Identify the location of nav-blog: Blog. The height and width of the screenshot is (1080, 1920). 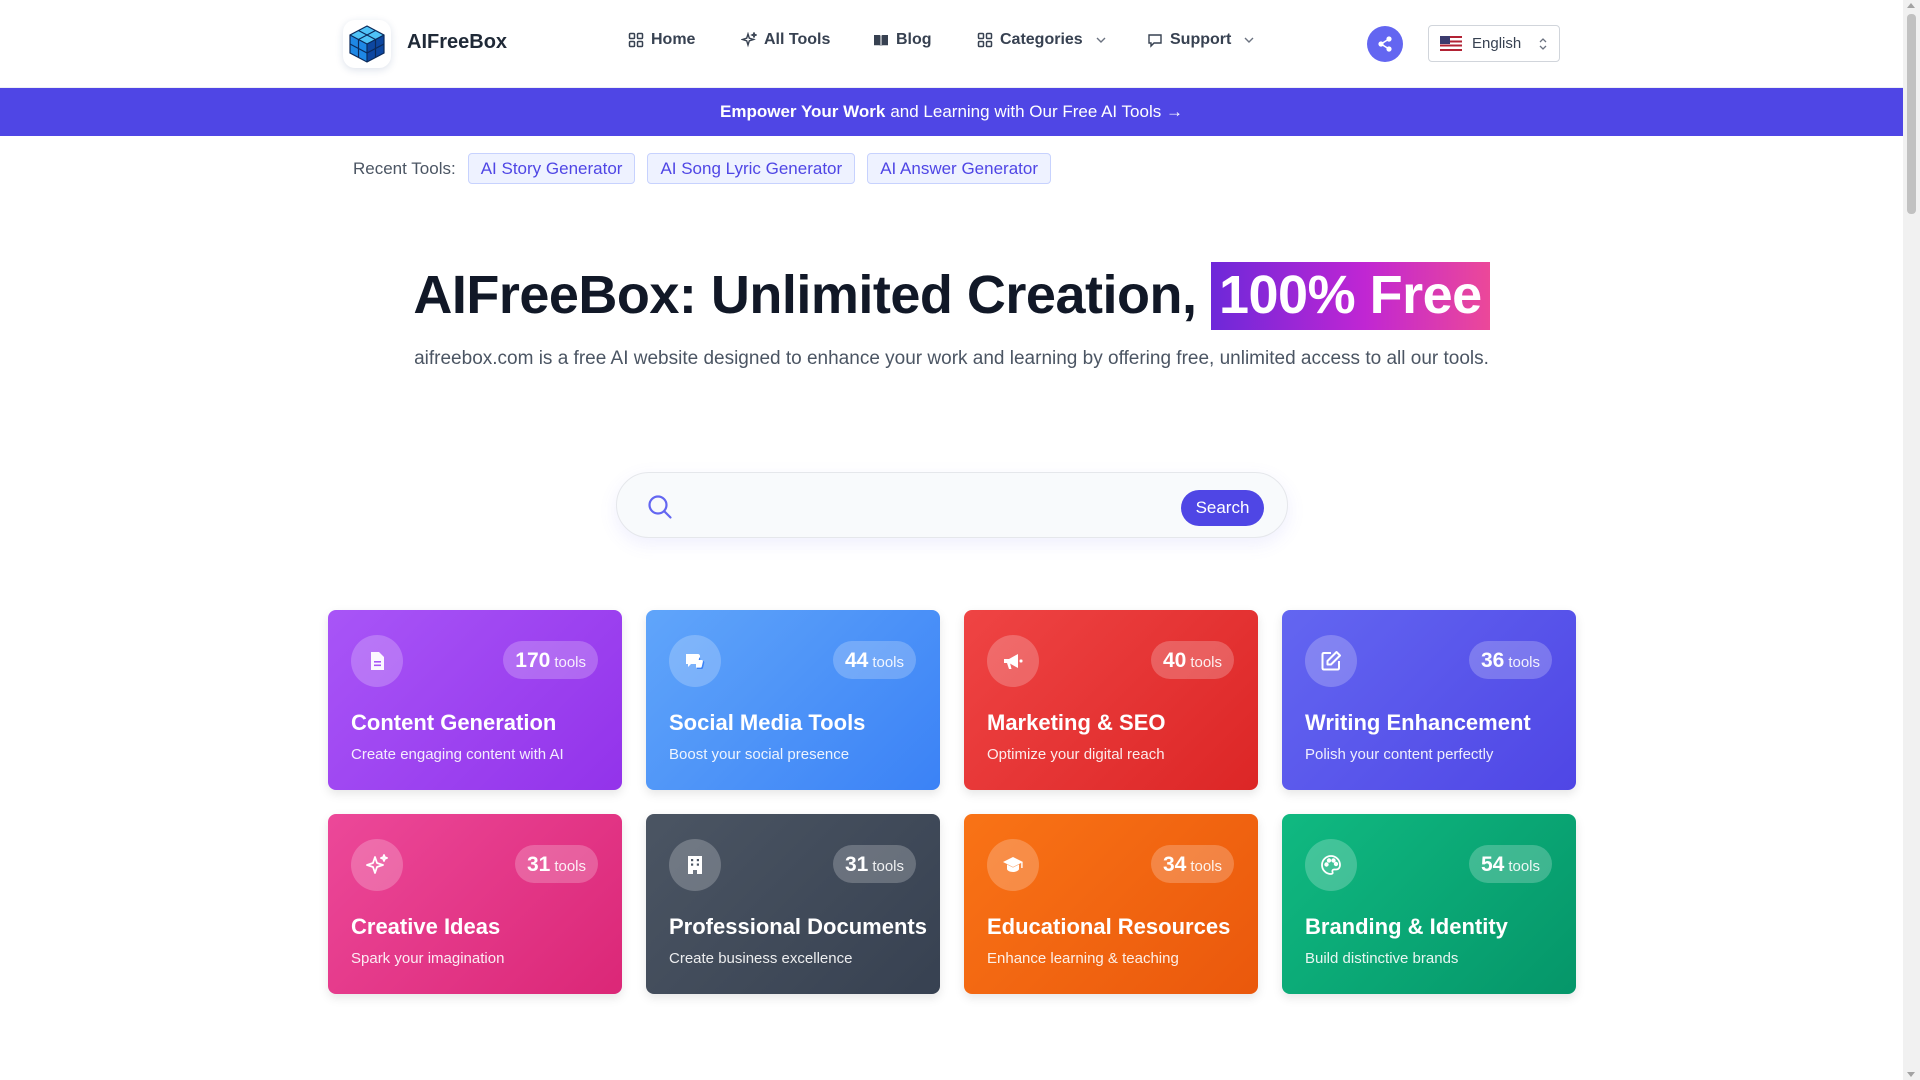
(902, 40).